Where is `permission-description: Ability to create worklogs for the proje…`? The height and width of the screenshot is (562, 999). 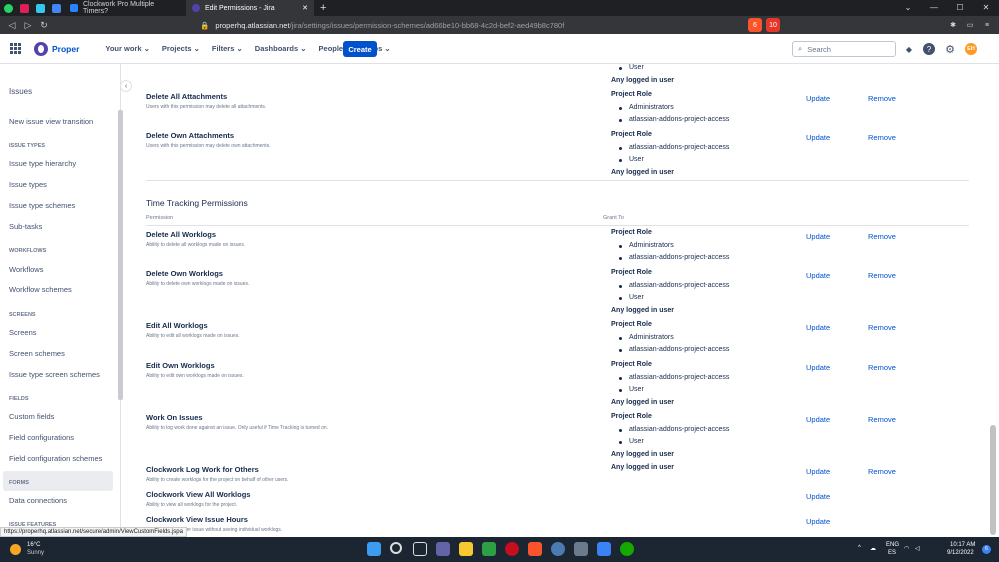 permission-description: Ability to create worklogs for the proje… is located at coordinates (217, 480).